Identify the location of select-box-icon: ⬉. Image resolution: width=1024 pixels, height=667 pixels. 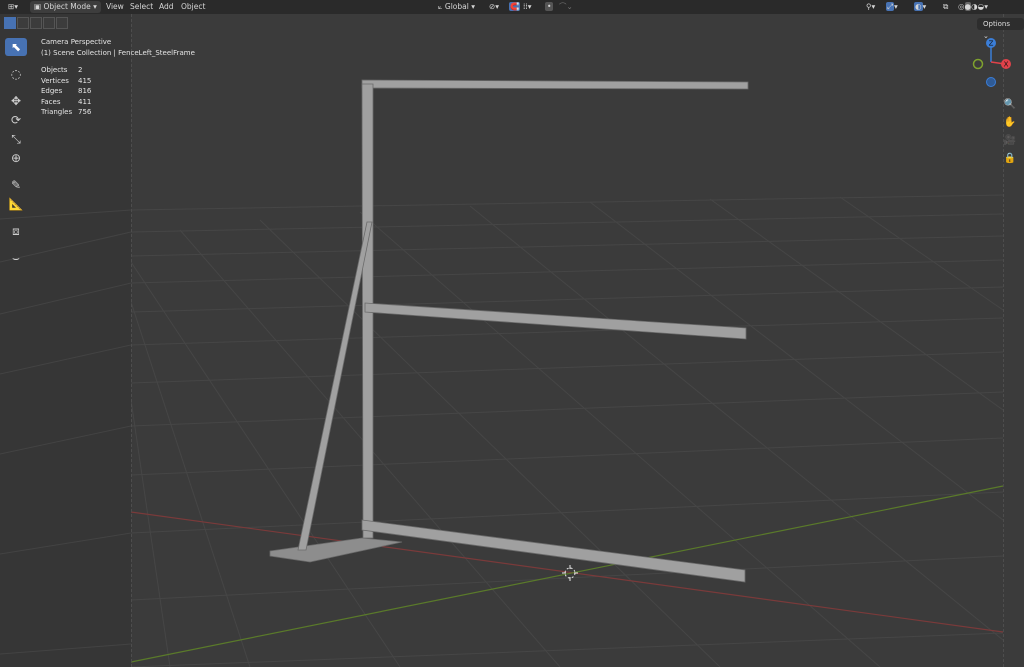
(16, 47).